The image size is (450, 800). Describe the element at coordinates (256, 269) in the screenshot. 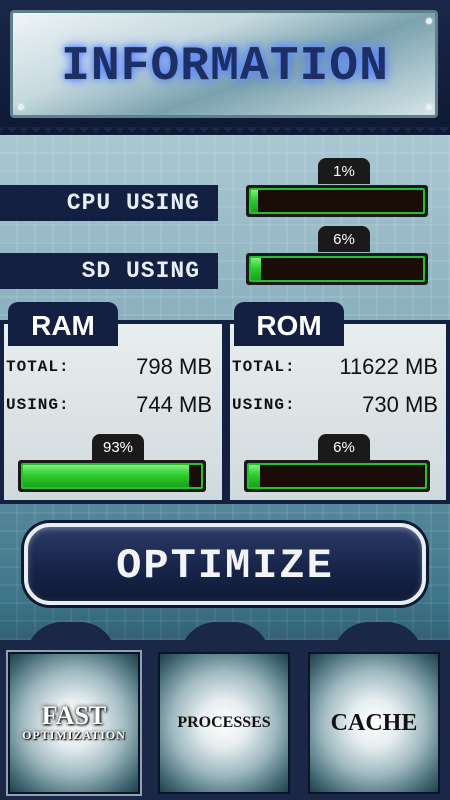

I see `sd-usage-fill` at that location.